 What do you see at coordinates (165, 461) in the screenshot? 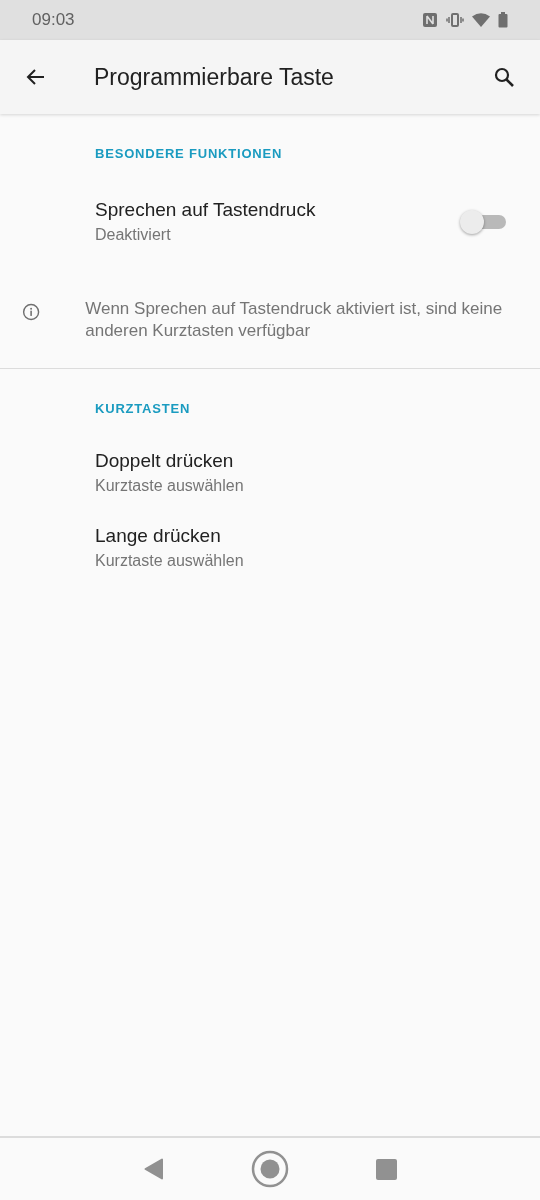
I see `shortcut-title: Doppelt drücken` at bounding box center [165, 461].